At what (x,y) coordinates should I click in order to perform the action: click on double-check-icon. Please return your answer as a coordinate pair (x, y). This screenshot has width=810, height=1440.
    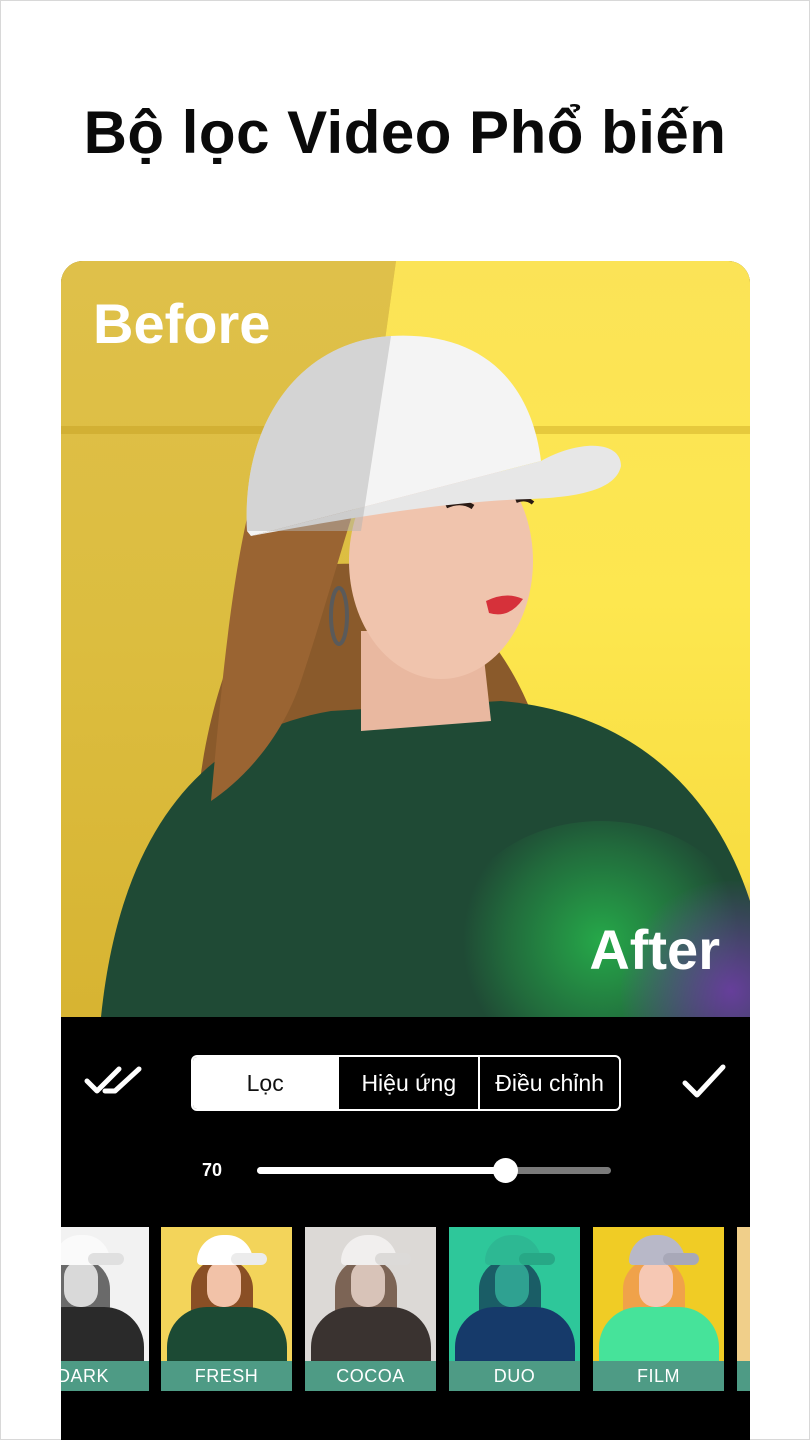
    Looking at the image, I should click on (114, 1081).